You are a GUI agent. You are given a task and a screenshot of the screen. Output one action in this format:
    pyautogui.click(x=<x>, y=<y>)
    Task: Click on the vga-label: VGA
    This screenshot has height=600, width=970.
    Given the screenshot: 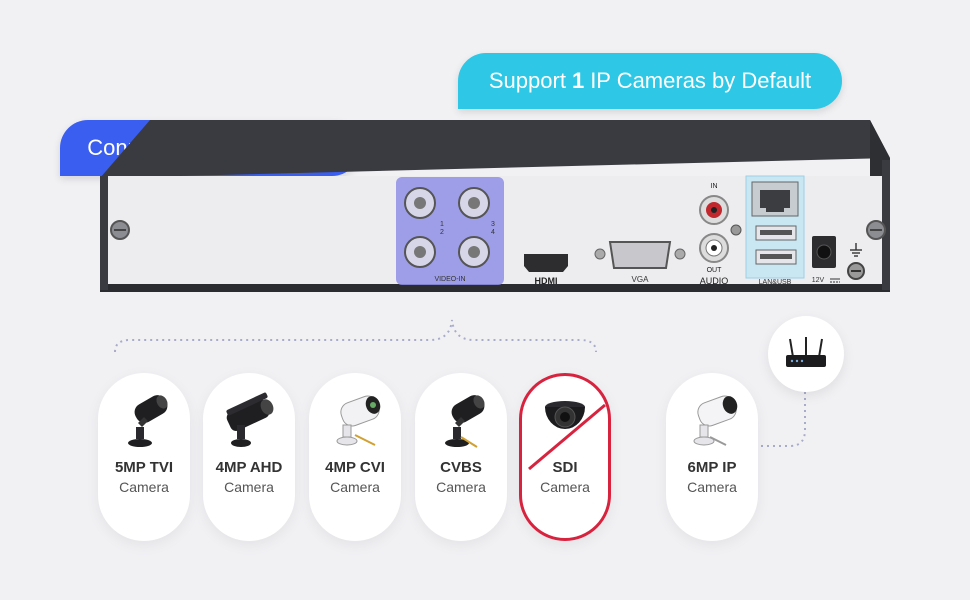 What is the action you would take?
    pyautogui.click(x=641, y=279)
    